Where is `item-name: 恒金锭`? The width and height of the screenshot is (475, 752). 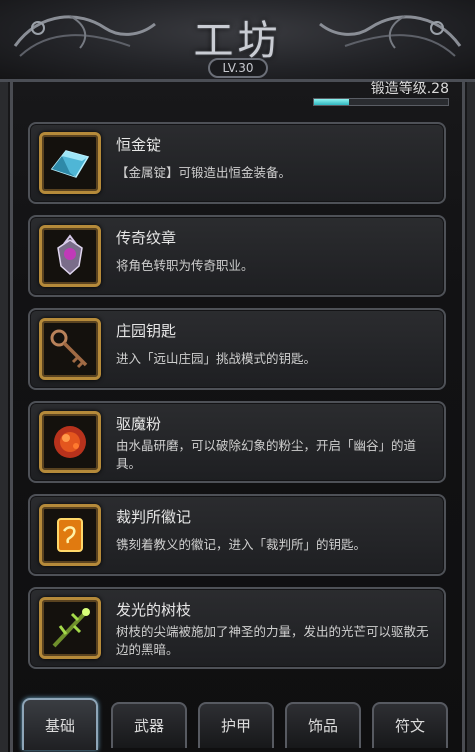 item-name: 恒金锭 is located at coordinates (139, 145).